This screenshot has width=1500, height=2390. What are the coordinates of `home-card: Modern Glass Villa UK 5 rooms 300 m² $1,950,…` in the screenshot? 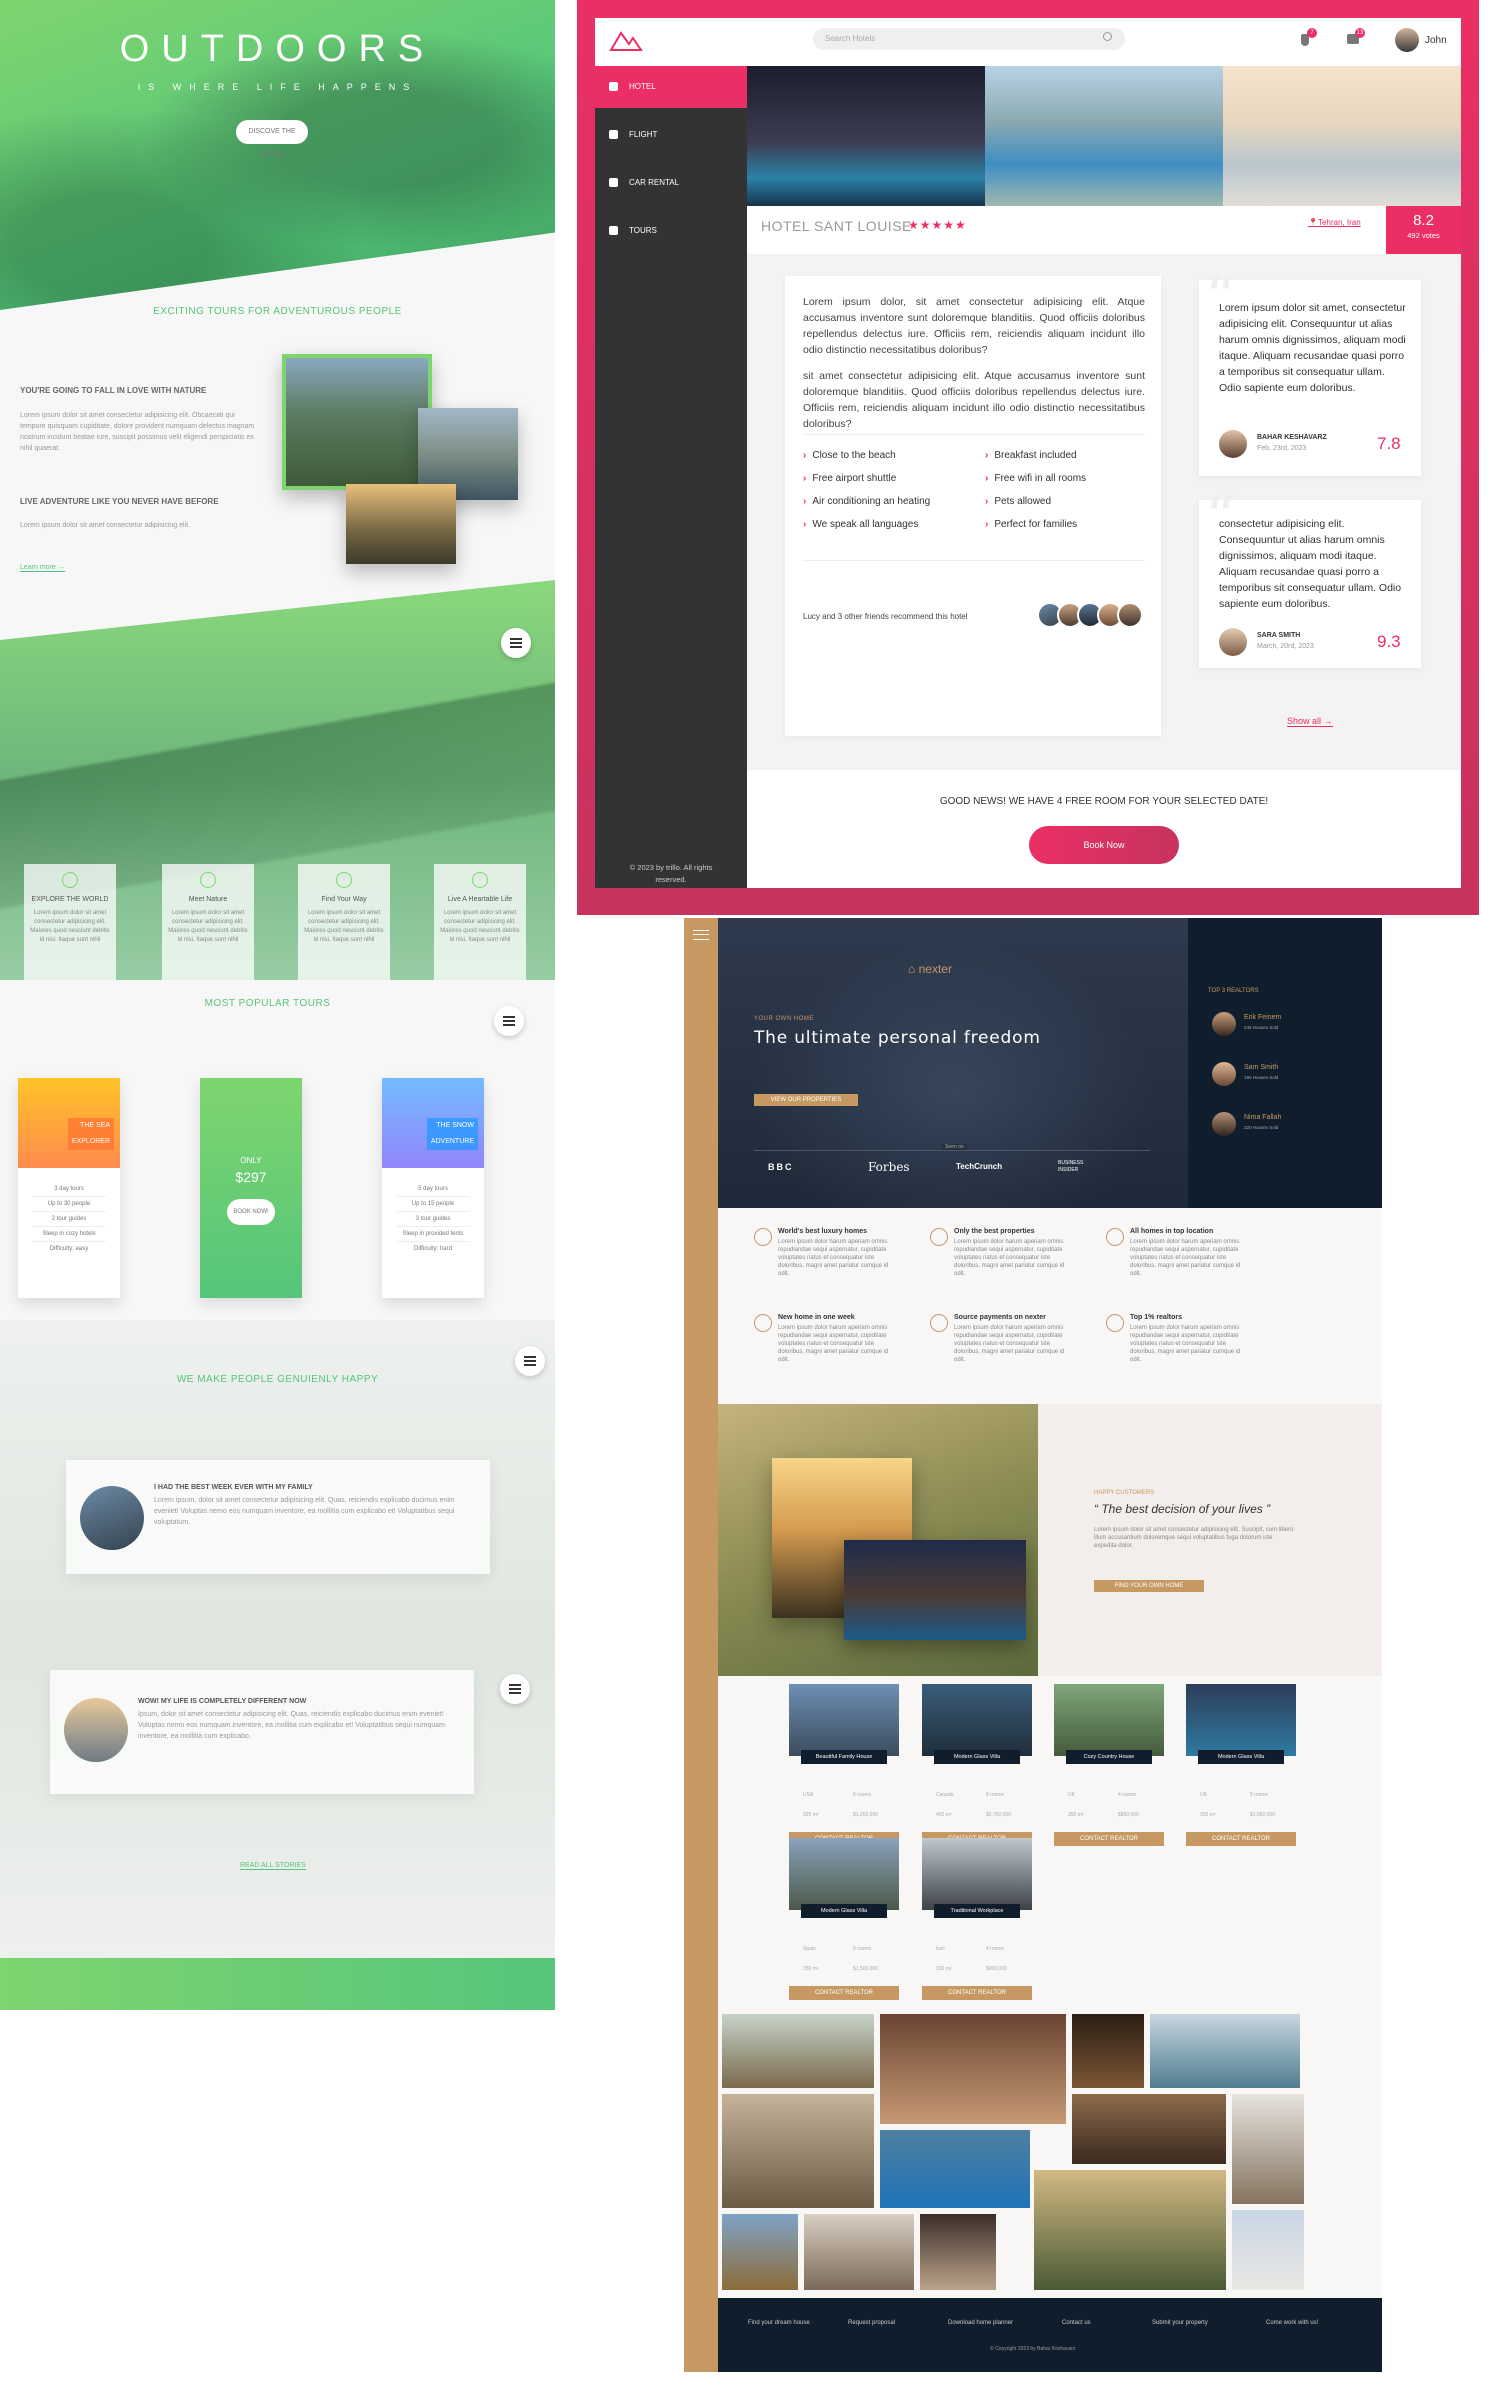 It's located at (1241, 1765).